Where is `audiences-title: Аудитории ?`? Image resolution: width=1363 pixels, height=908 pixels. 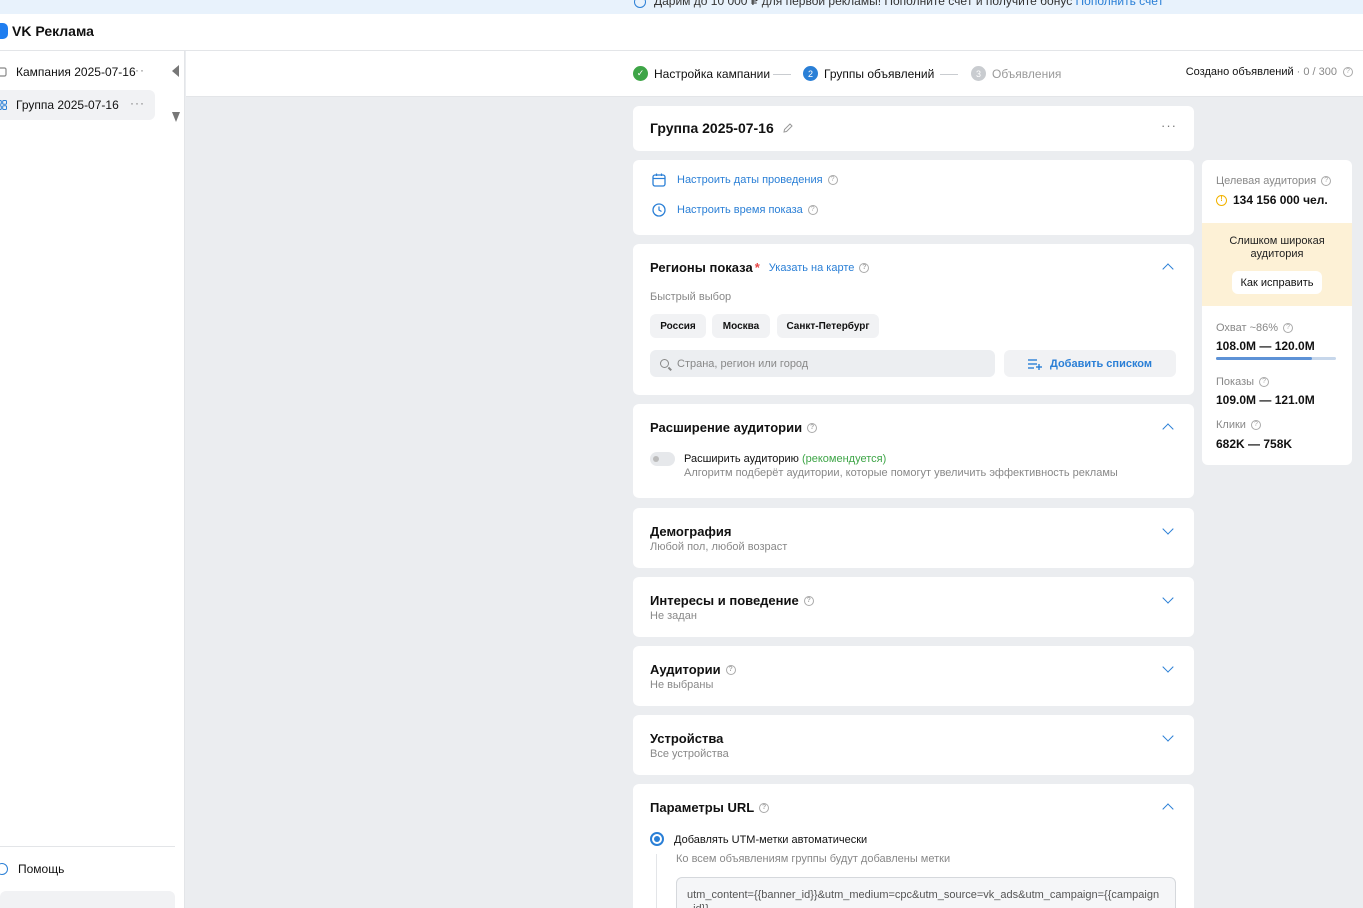
audiences-title: Аудитории ? is located at coordinates (693, 669).